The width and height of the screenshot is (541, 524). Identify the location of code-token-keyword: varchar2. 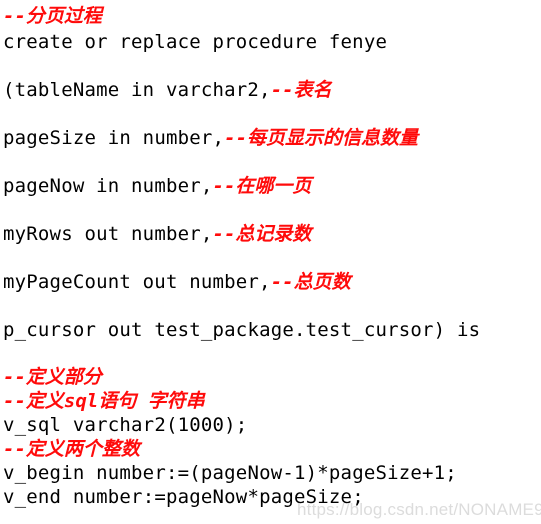
(119, 425).